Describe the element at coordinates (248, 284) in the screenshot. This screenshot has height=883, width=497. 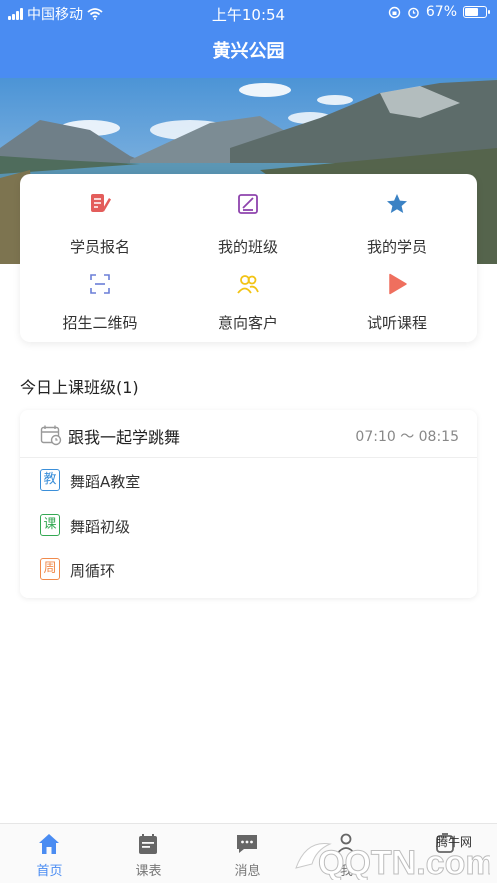
I see `customers-icon` at that location.